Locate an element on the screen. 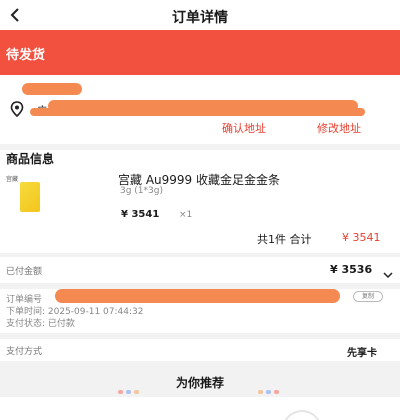 This screenshot has height=420, width=400. recommend-title: 为你推荐 is located at coordinates (199, 383).